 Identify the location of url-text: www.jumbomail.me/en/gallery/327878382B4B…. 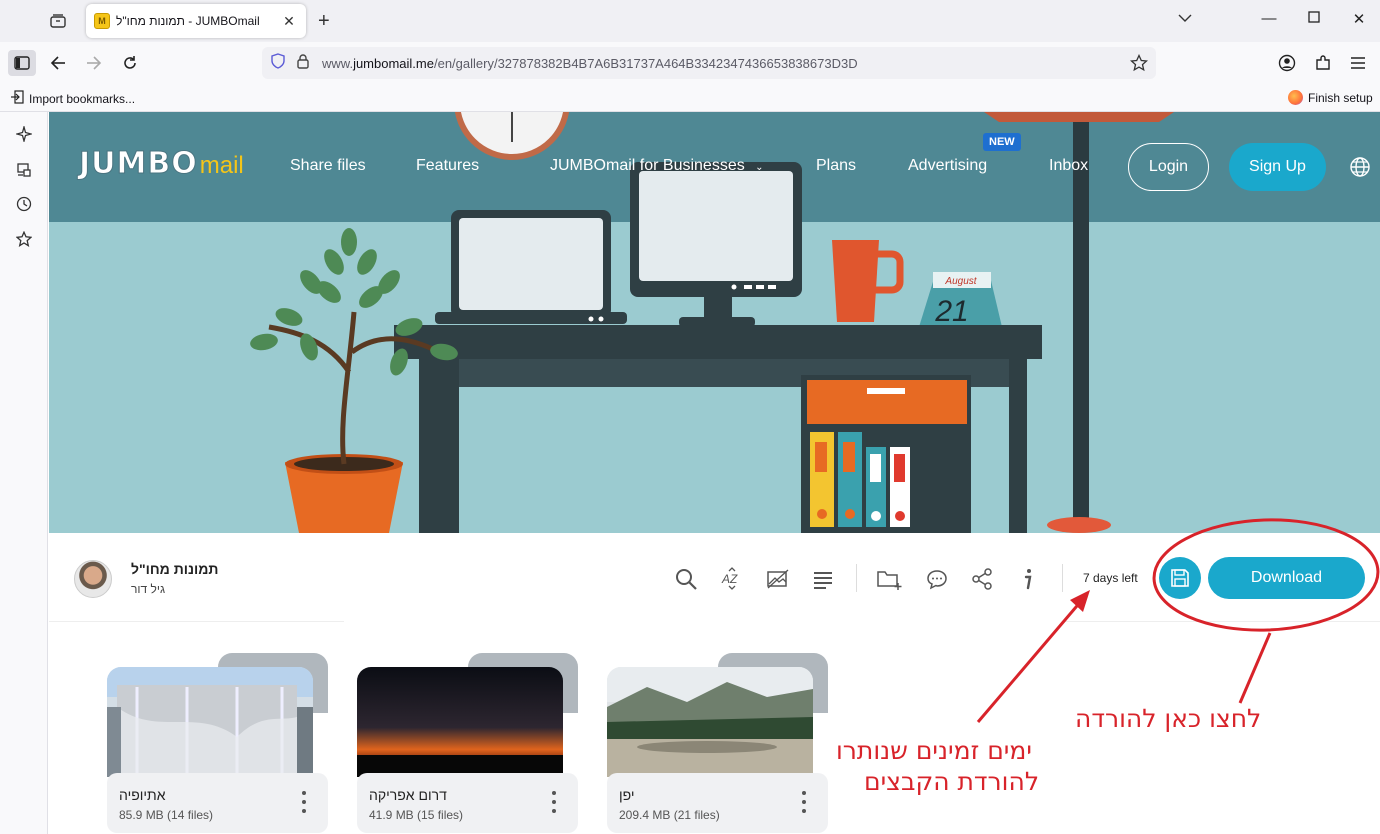
(590, 63).